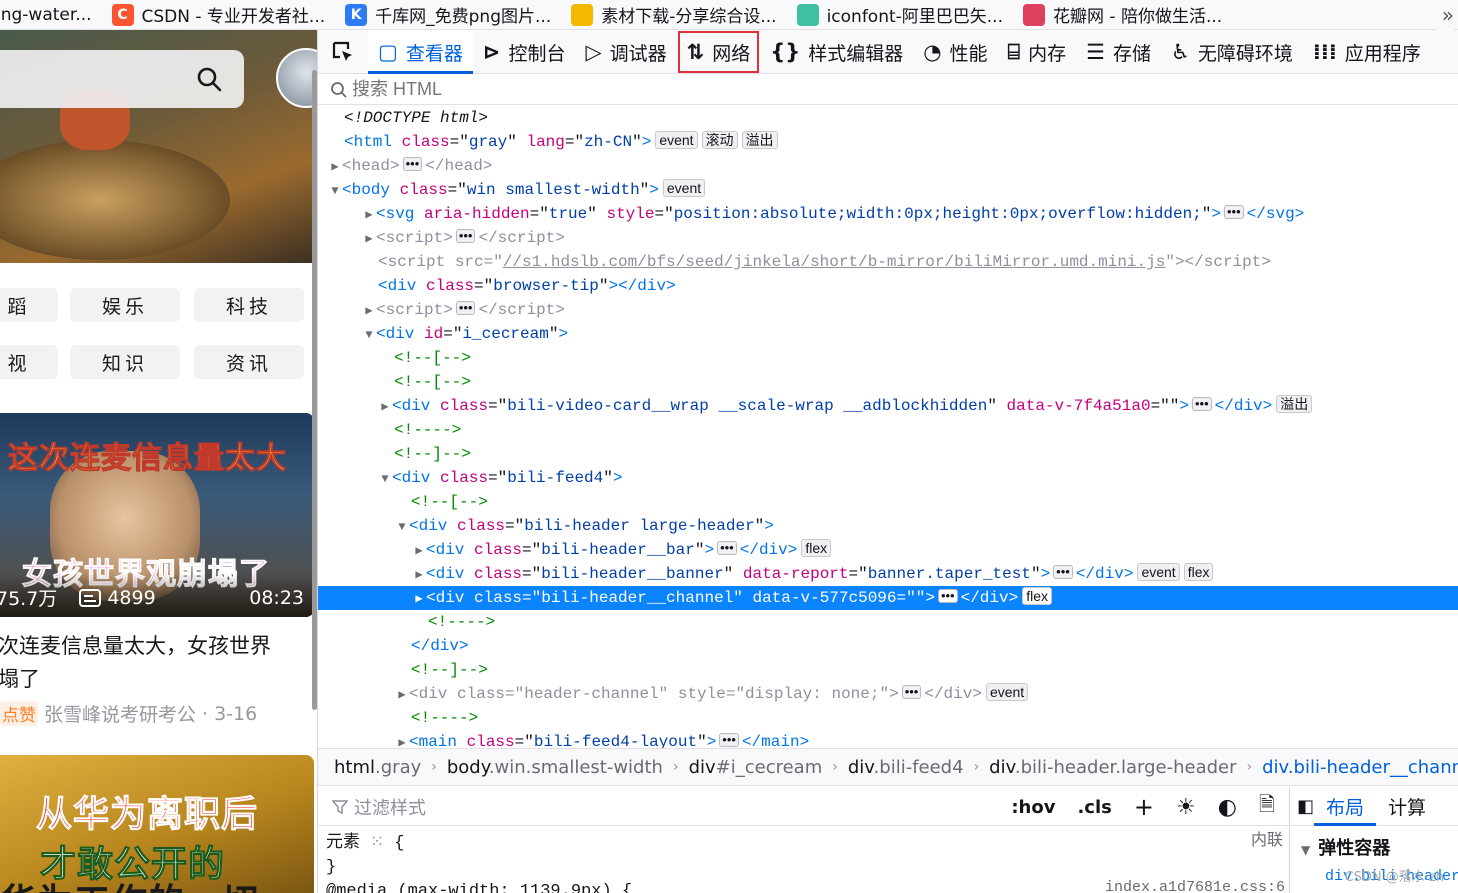 Image resolution: width=1458 pixels, height=893 pixels. I want to click on category-news: 资讯, so click(249, 362).